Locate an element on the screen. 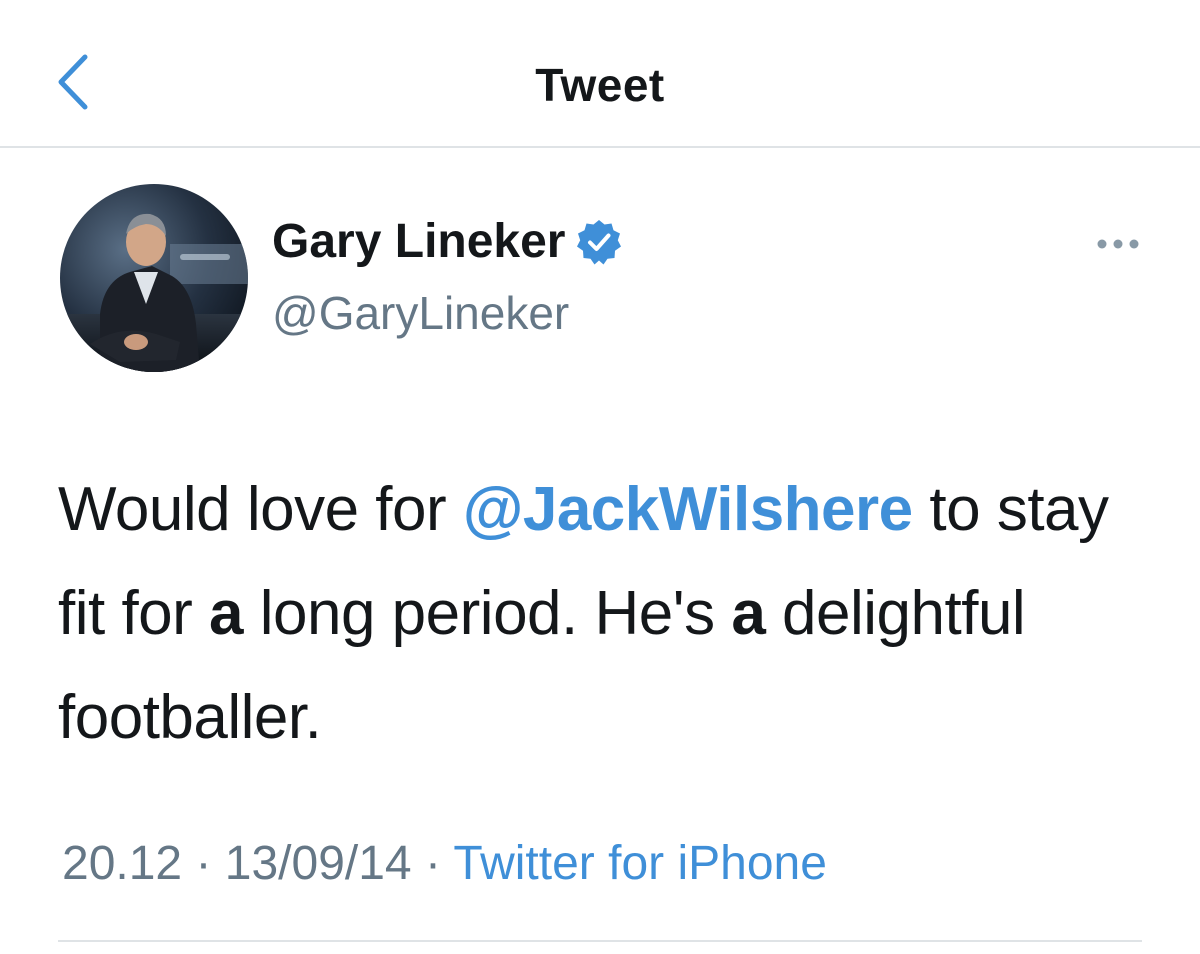 This screenshot has height=954, width=1200. more-options-button is located at coordinates (1118, 244).